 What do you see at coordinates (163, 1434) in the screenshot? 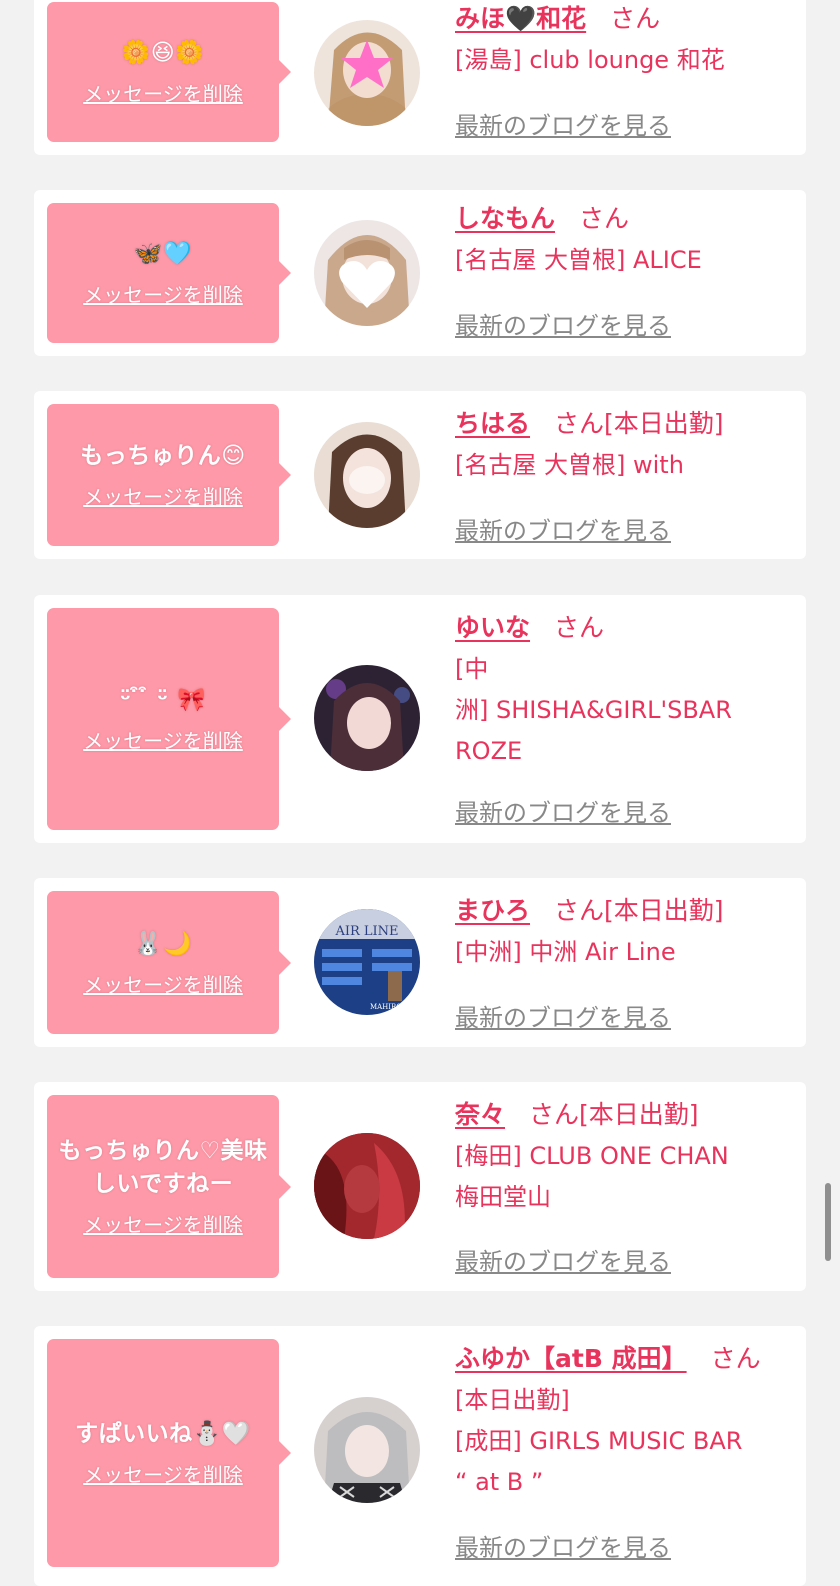
I see `message-text: すぱいいね⛄️🤍` at bounding box center [163, 1434].